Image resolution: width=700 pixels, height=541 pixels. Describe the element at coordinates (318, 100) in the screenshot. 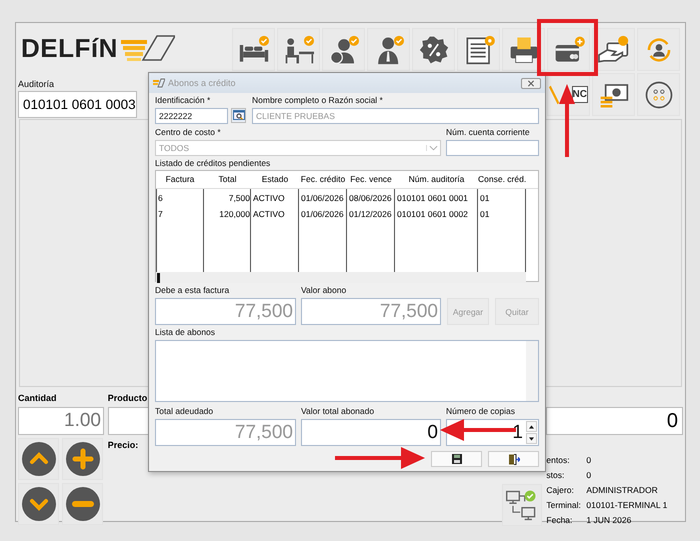

I see `field-label: Nombre completo o Razón social *` at that location.